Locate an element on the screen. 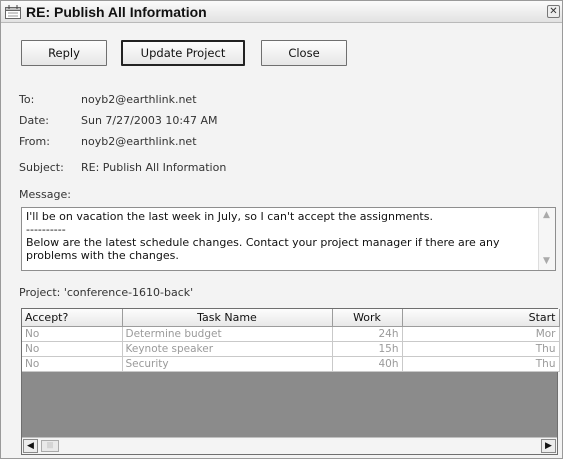  close-icon: ✕ is located at coordinates (553, 11).